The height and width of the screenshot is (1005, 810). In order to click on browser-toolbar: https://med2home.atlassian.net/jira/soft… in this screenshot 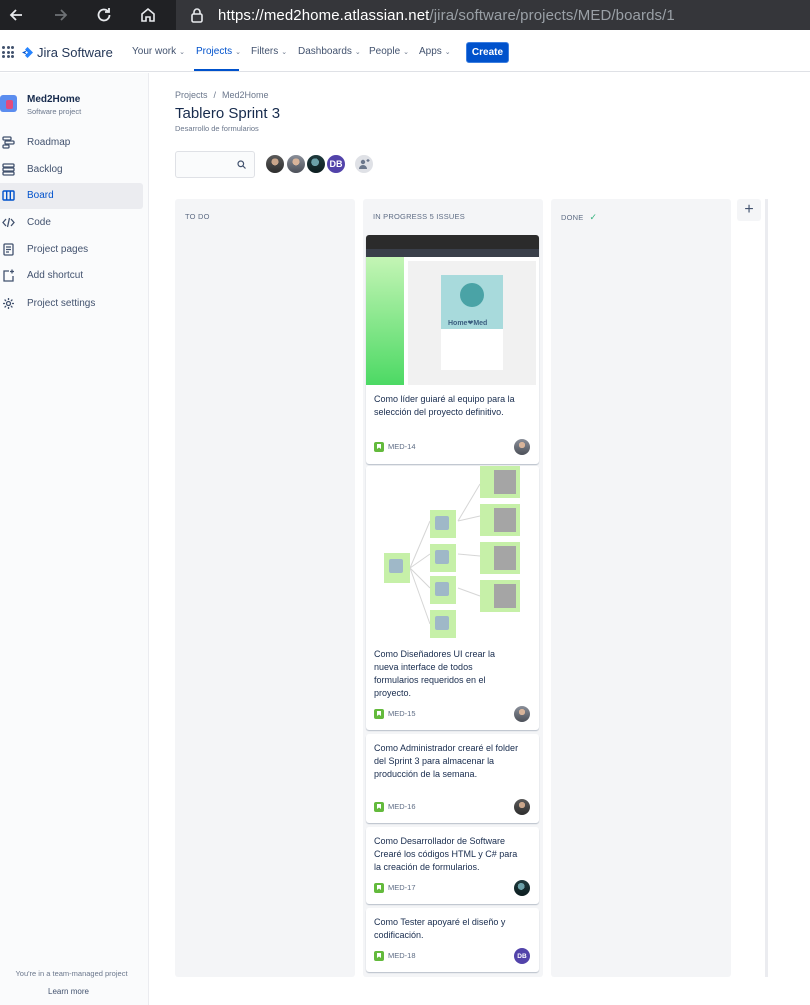, I will do `click(405, 15)`.